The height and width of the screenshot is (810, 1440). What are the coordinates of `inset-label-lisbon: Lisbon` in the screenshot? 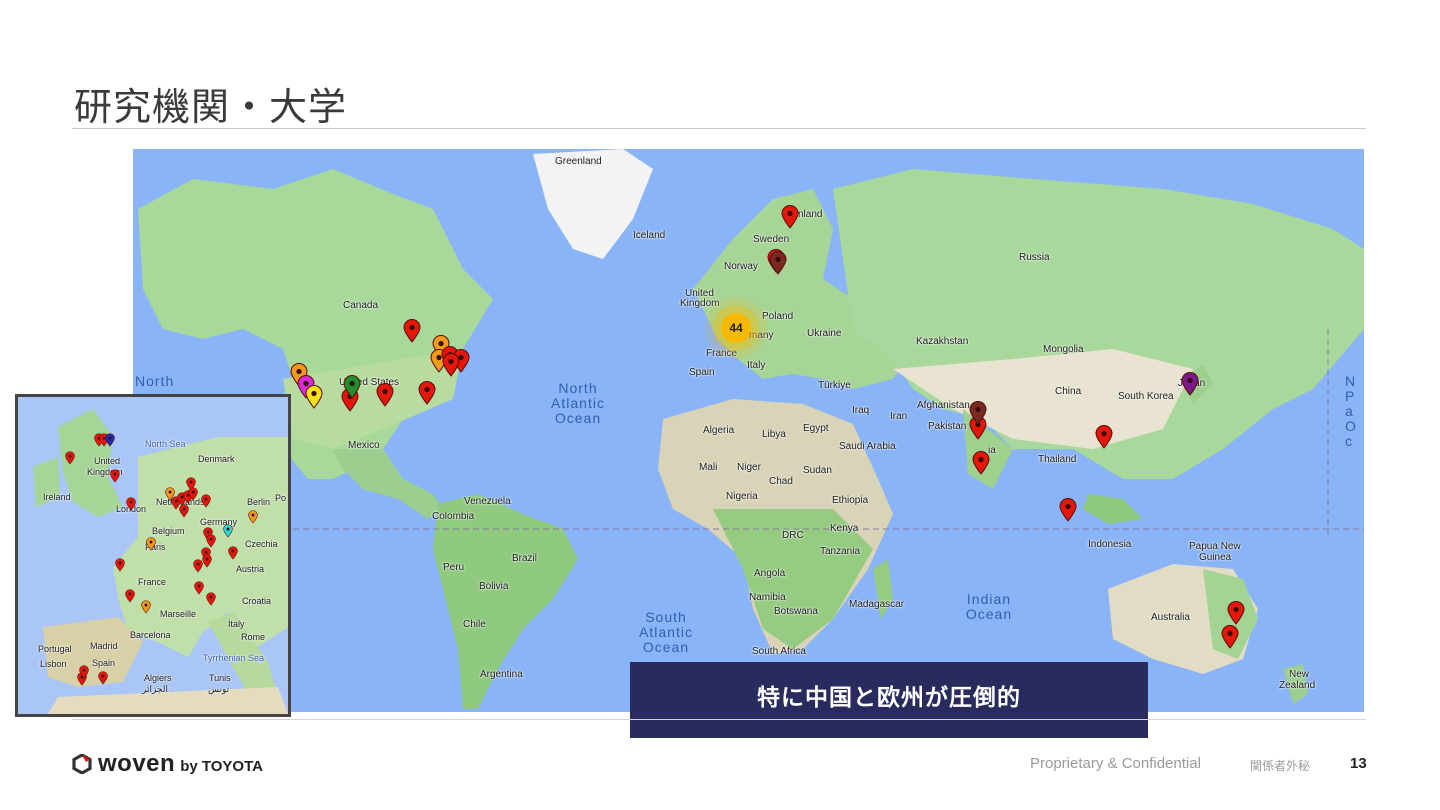 It's located at (53, 664).